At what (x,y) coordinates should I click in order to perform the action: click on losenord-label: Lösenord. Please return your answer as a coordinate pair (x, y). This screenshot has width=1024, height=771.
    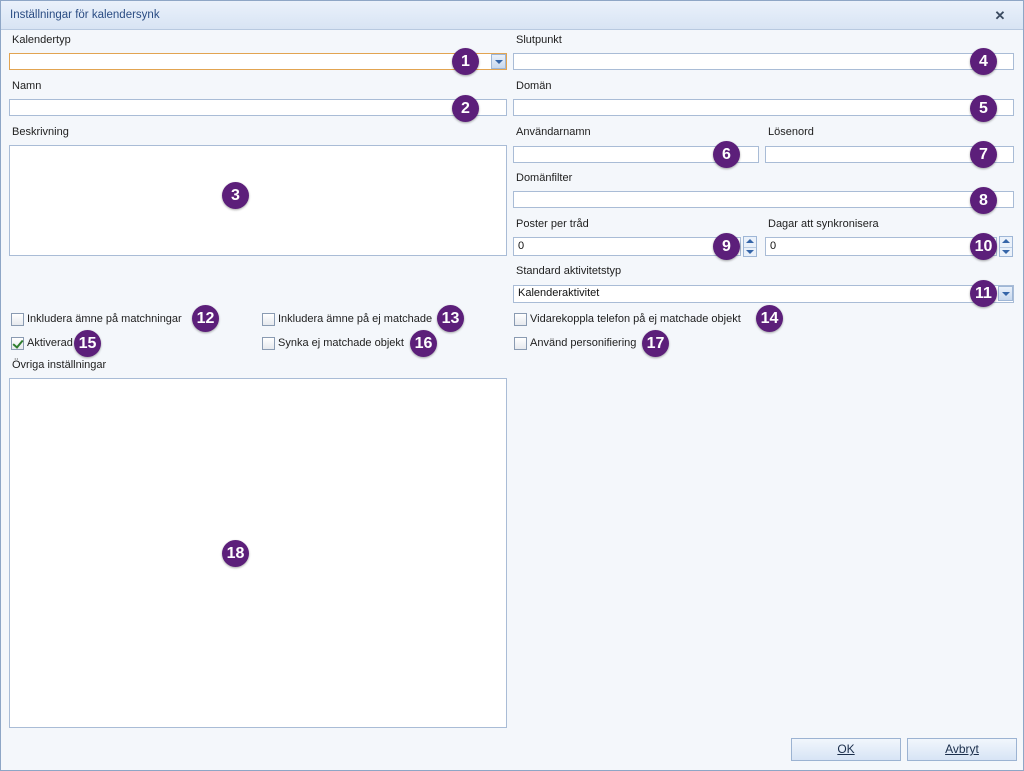
    Looking at the image, I should click on (791, 132).